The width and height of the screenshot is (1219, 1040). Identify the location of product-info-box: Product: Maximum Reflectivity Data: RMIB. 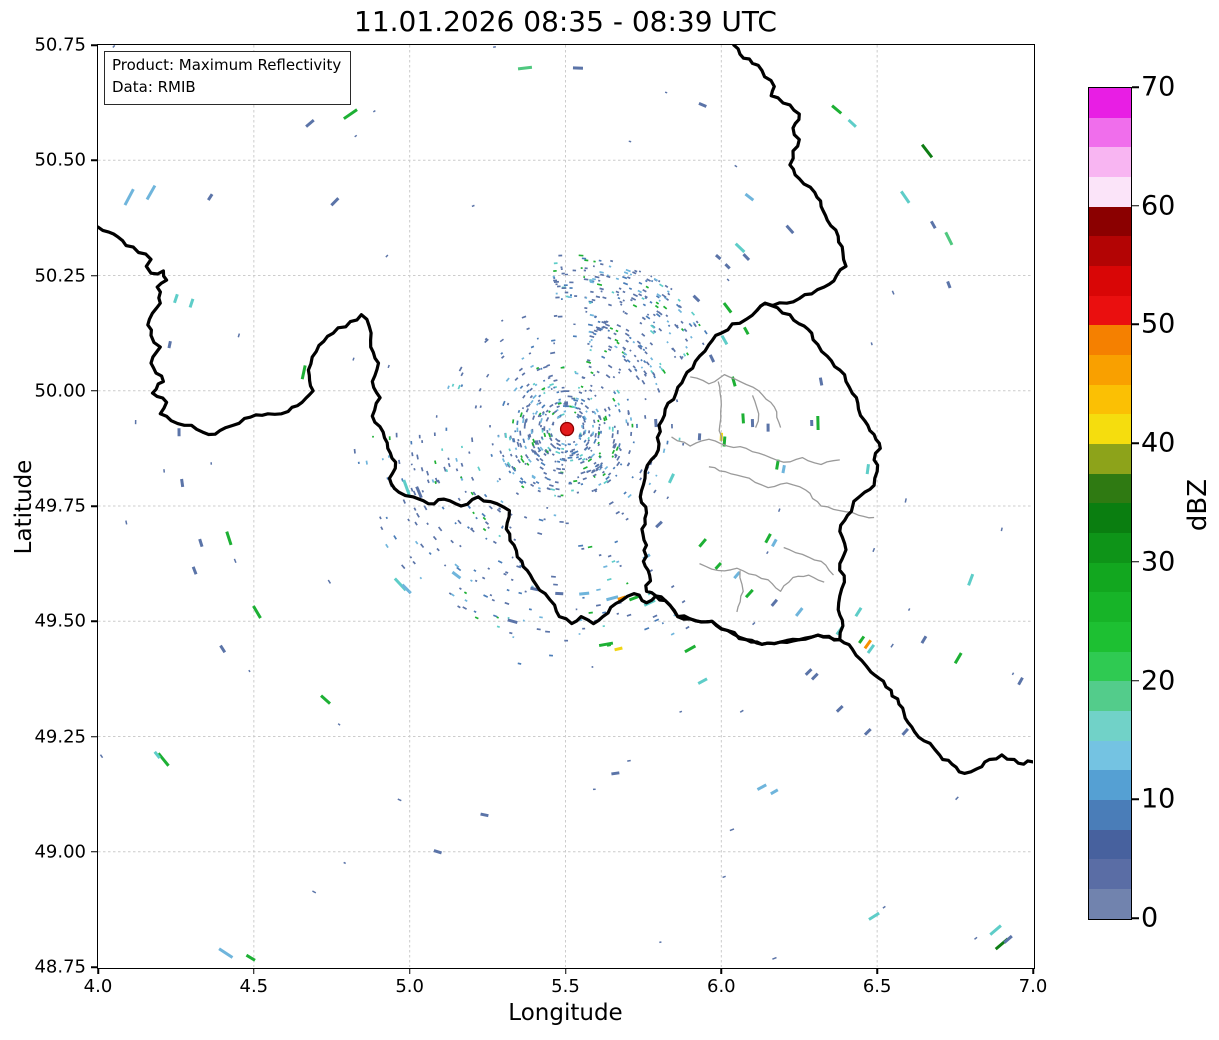
(228, 78).